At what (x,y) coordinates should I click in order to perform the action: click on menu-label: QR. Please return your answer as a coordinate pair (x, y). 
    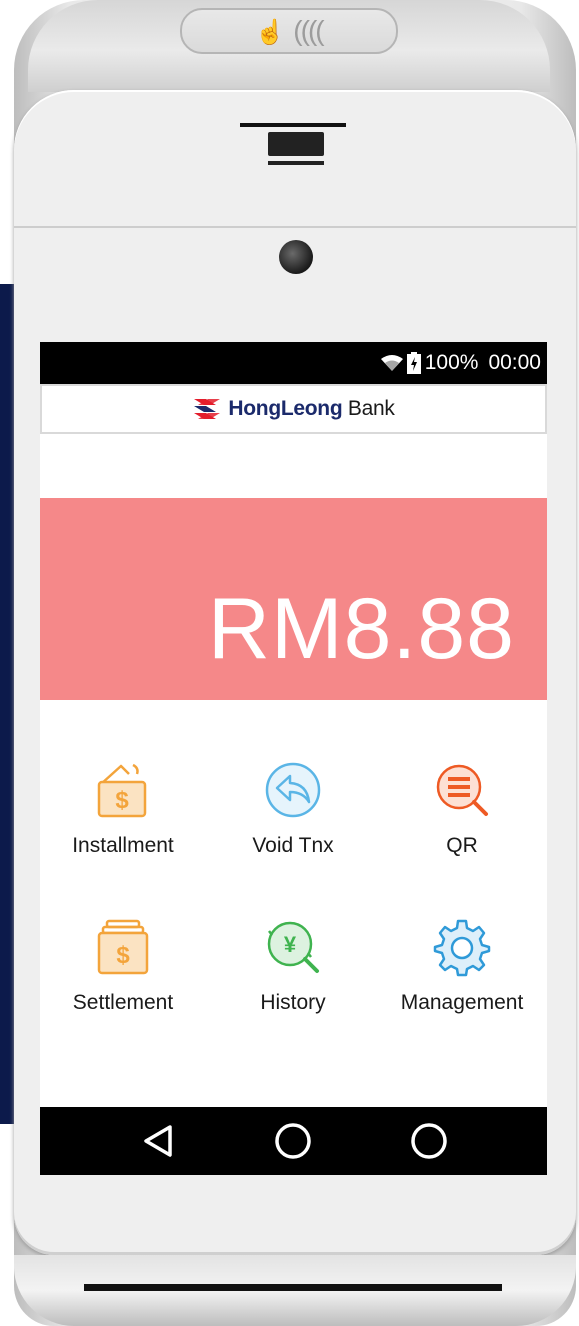
    Looking at the image, I should click on (462, 845).